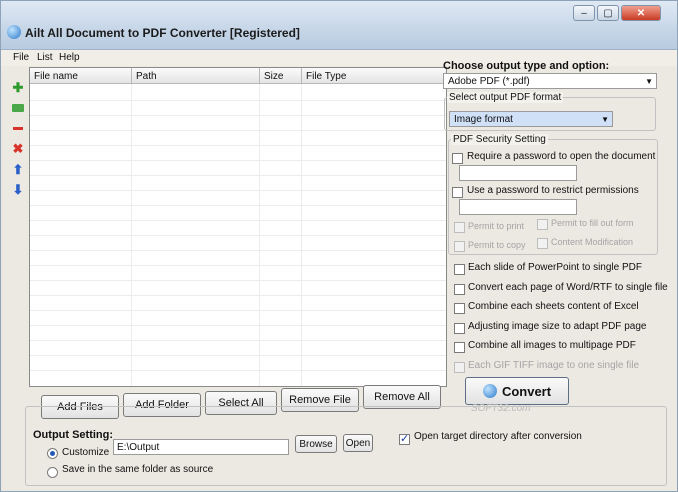 This screenshot has height=492, width=678. What do you see at coordinates (52, 472) in the screenshot?
I see `same-folder-radio` at bounding box center [52, 472].